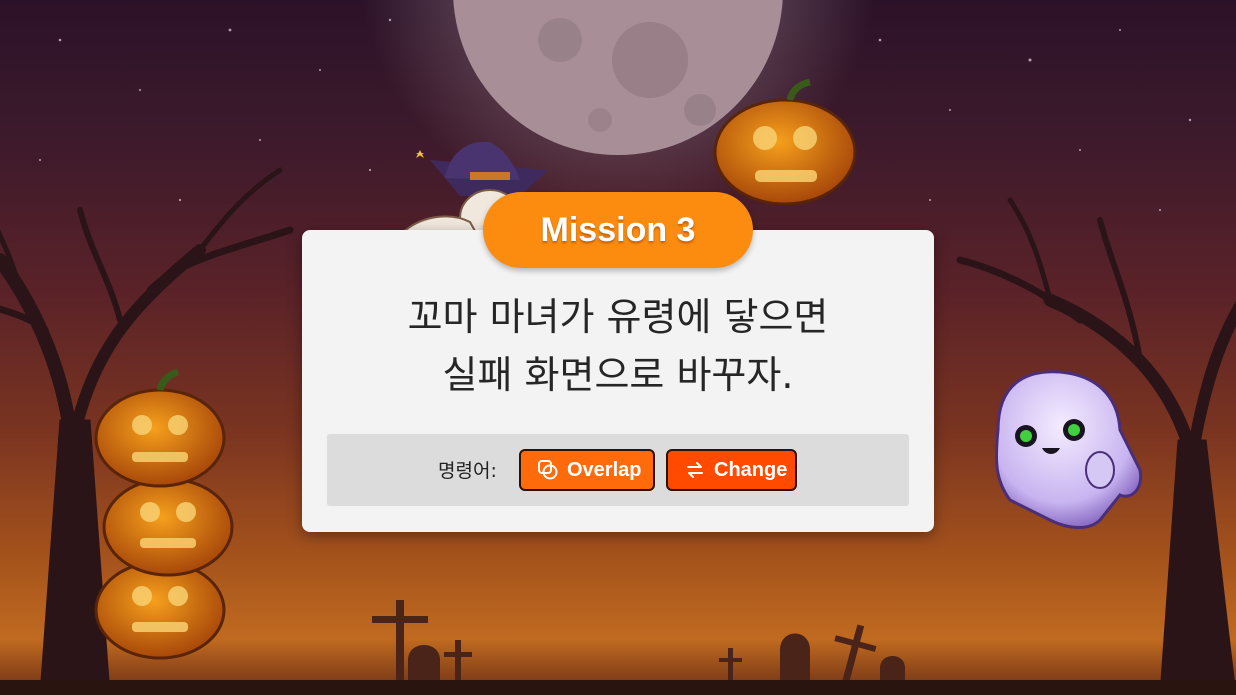  I want to click on mission-line-1: 꼬마 마녀가 유령에 닿으면, so click(618, 317).